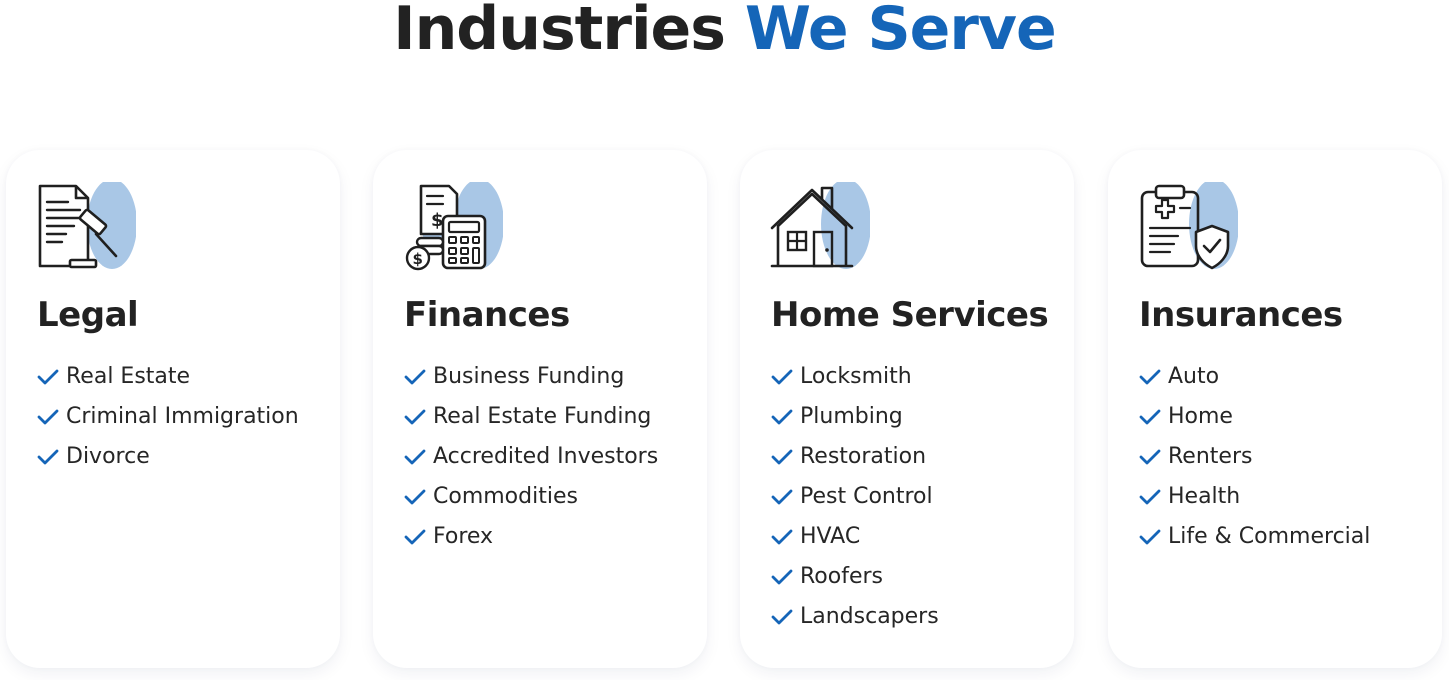 Image resolution: width=1449 pixels, height=680 pixels. I want to click on list-item: Real Estate Funding, so click(531, 417).